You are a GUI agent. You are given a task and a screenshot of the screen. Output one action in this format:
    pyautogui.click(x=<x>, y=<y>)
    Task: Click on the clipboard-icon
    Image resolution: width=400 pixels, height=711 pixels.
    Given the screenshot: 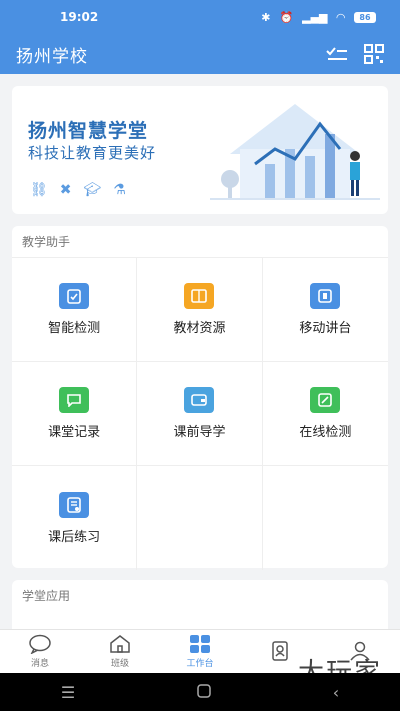 What is the action you would take?
    pyautogui.click(x=74, y=296)
    